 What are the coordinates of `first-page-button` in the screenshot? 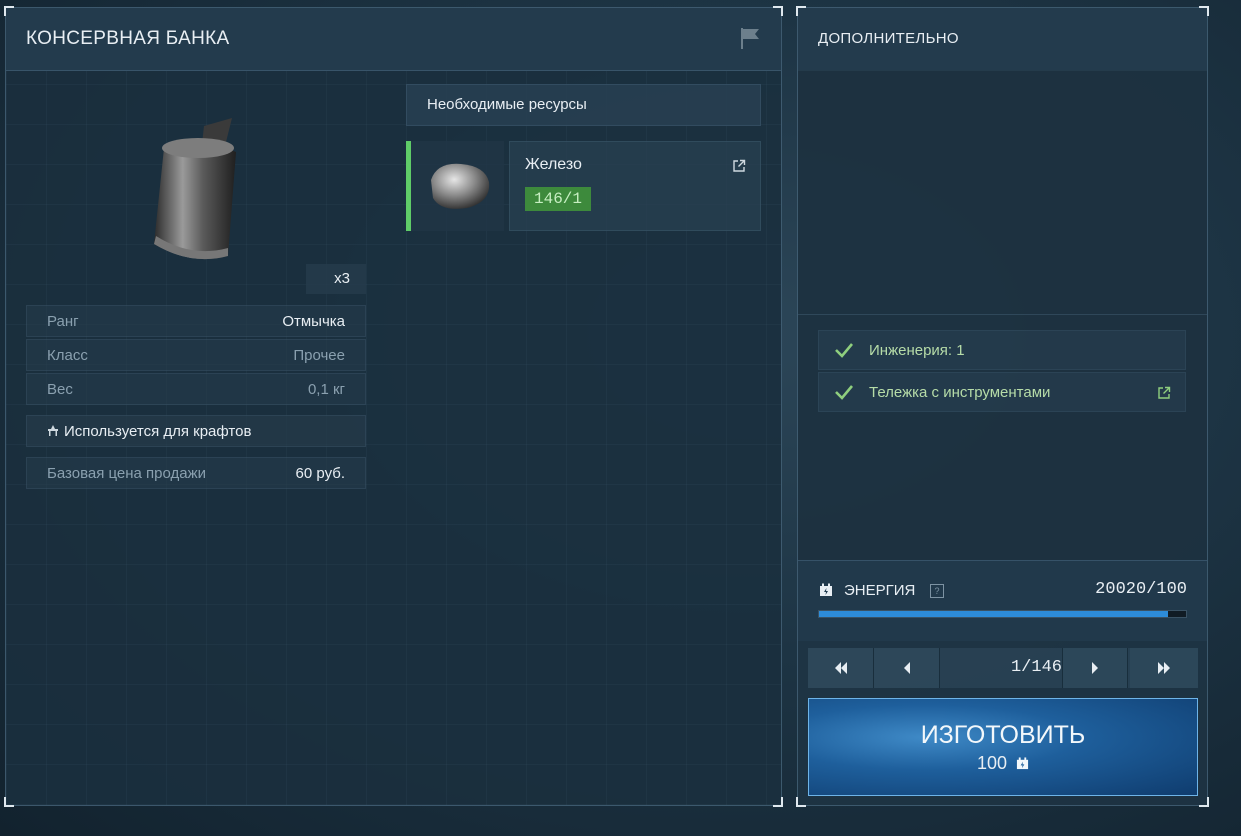 It's located at (841, 668).